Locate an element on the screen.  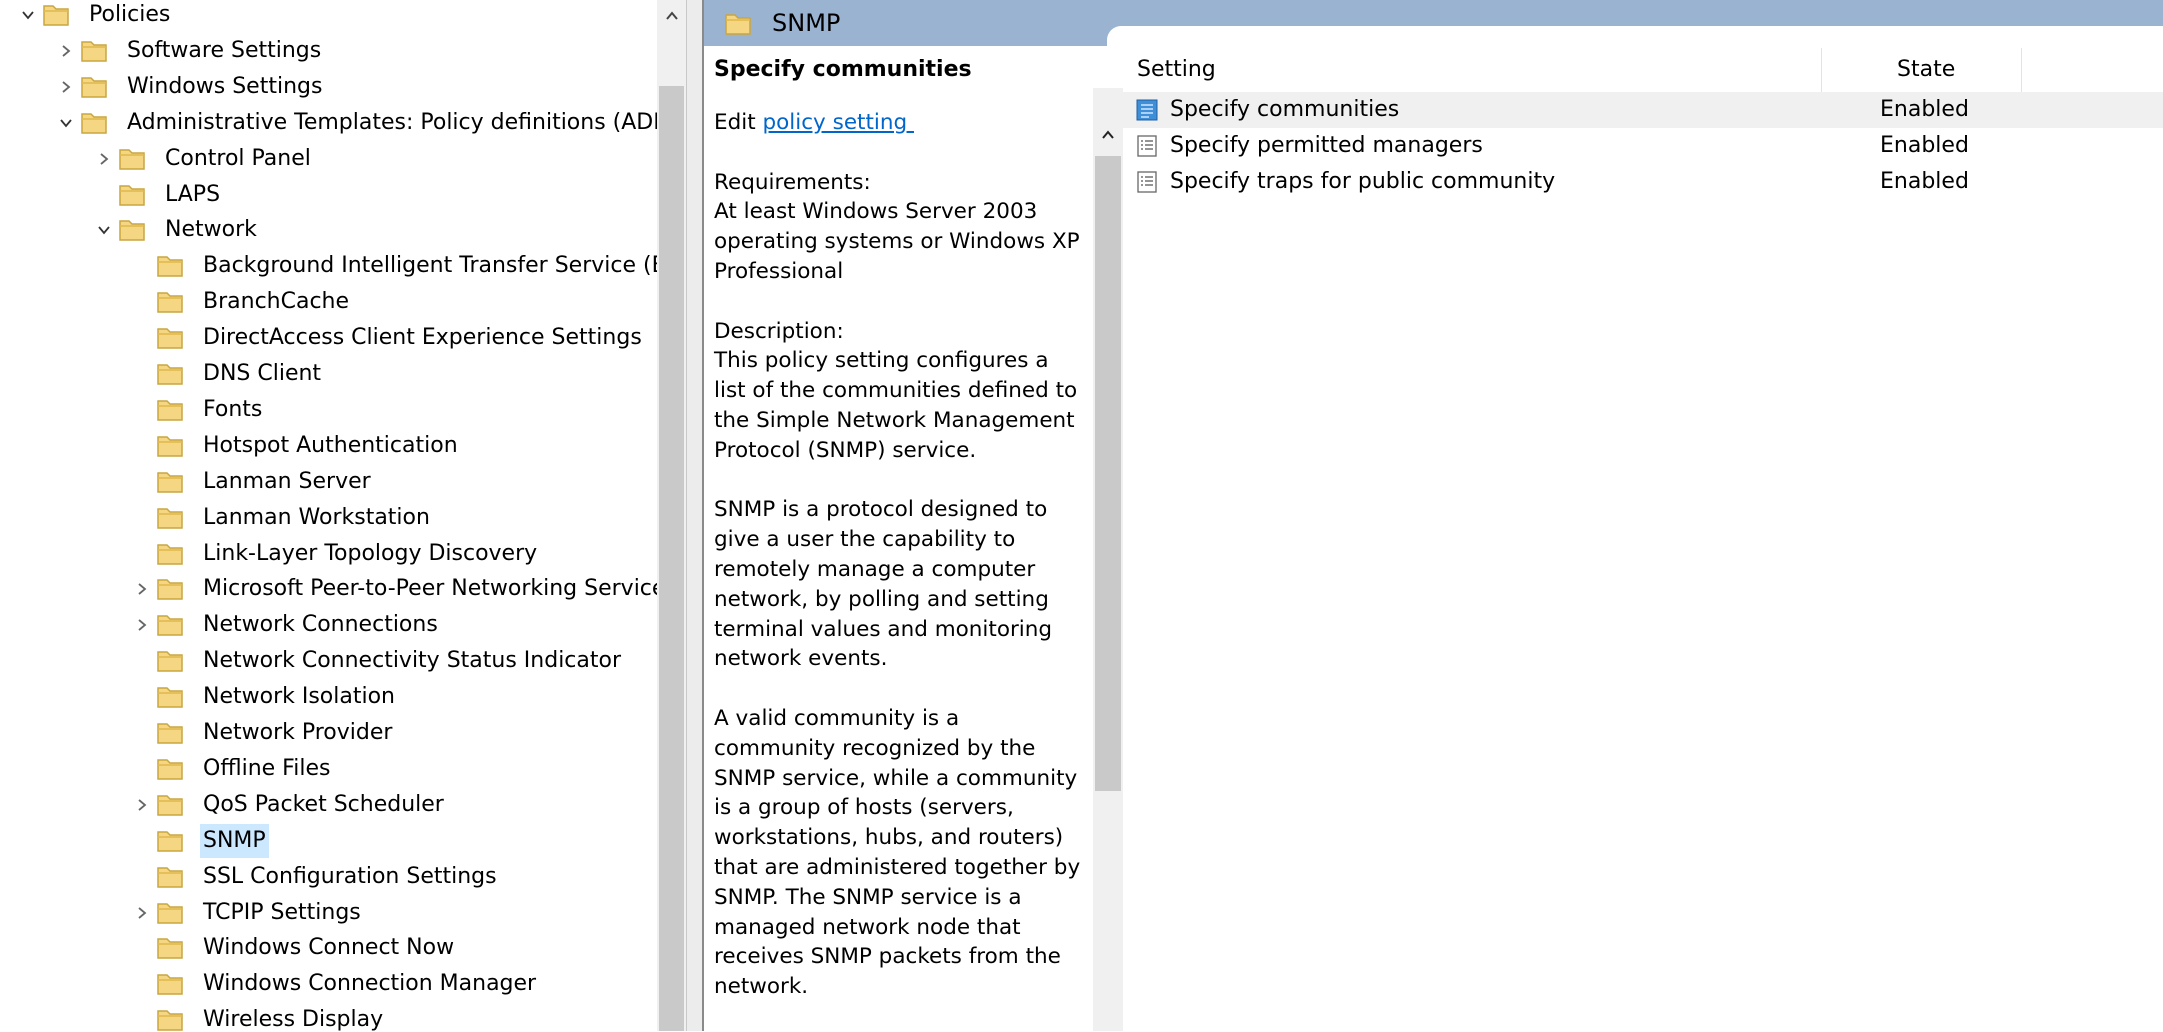
tree-item: Link-Layer Topology Discovery is located at coordinates (328, 554).